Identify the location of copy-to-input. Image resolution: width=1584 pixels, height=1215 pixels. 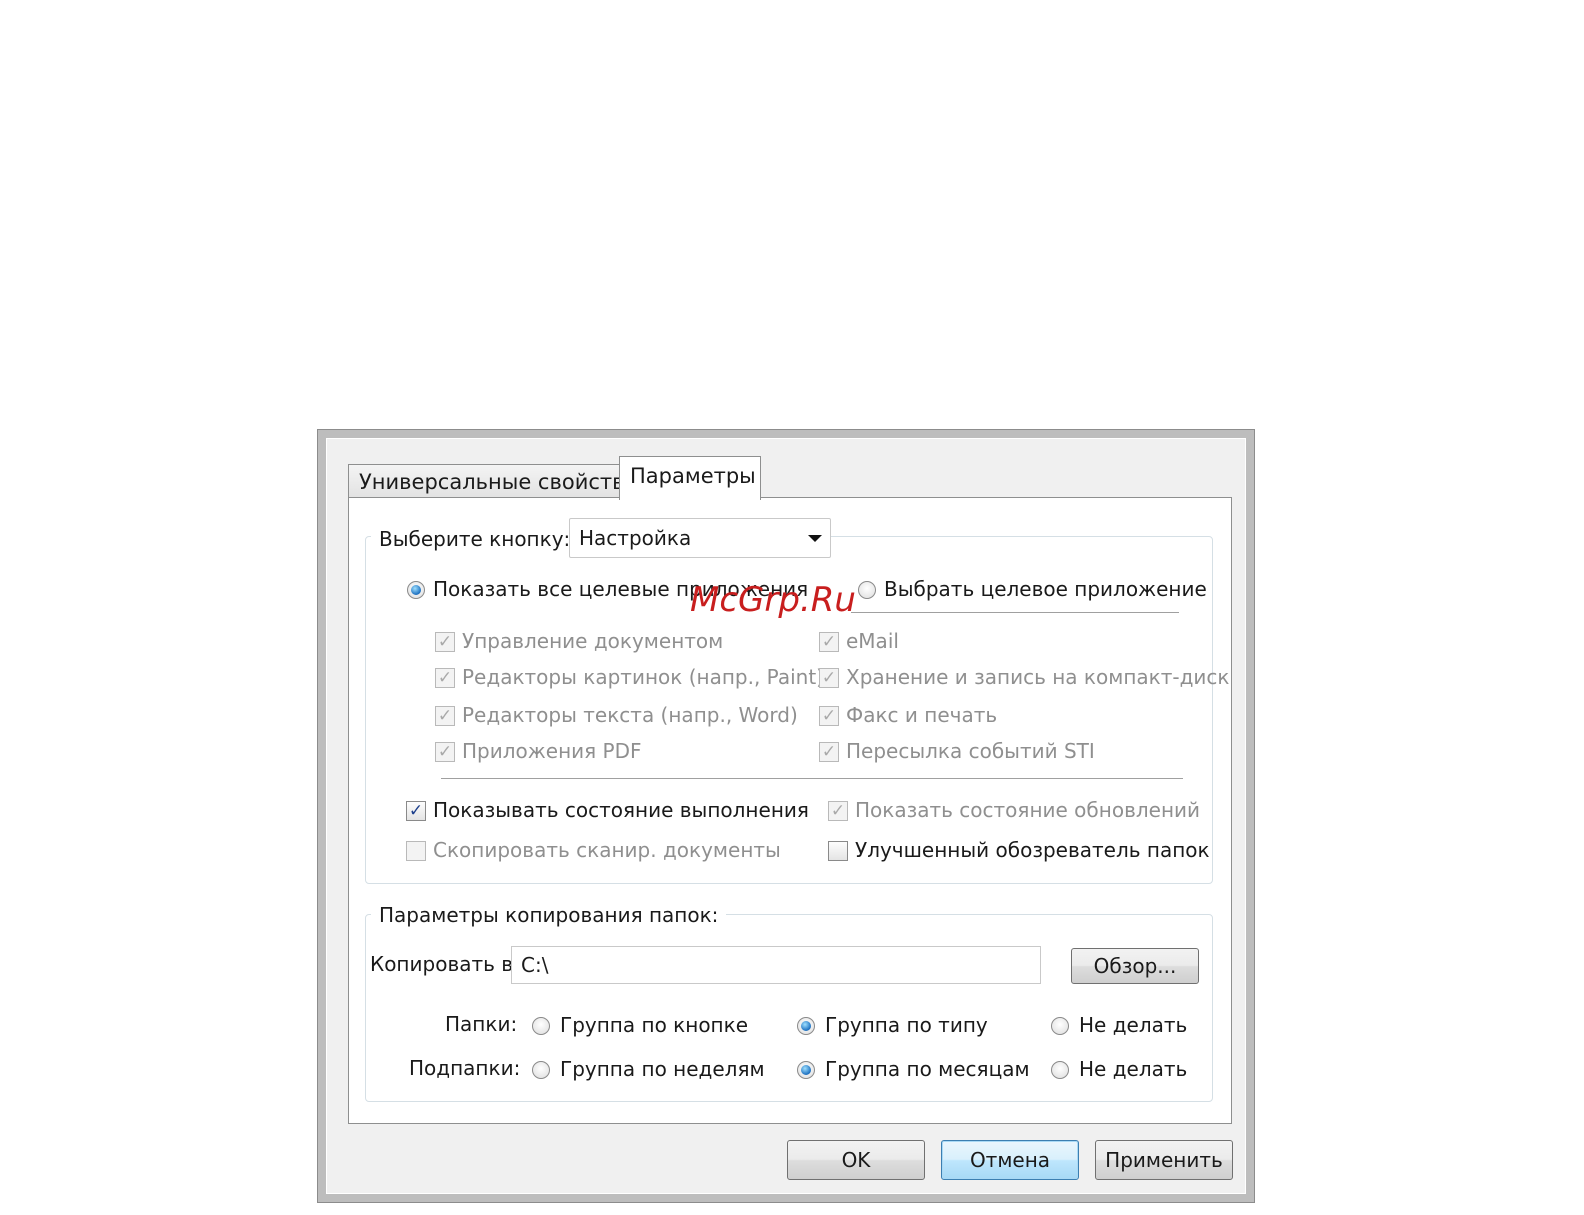
(776, 965).